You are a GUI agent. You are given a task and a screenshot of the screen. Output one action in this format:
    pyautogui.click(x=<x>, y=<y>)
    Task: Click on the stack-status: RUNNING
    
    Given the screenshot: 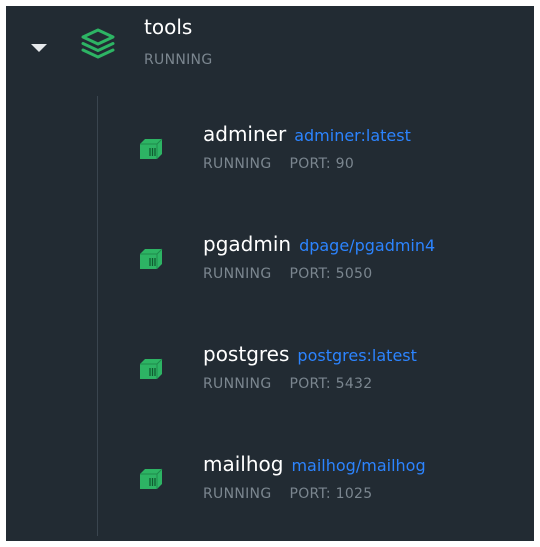 What is the action you would take?
    pyautogui.click(x=178, y=60)
    